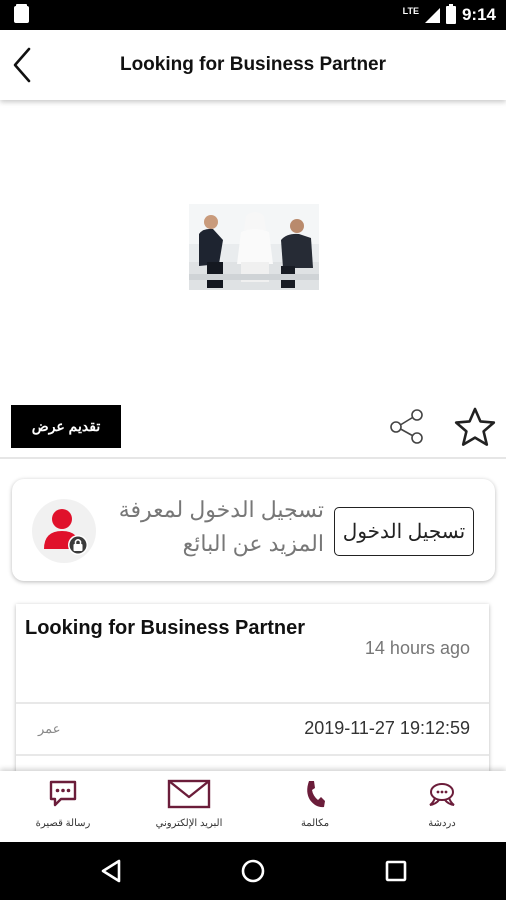 Image resolution: width=506 pixels, height=900 pixels. Describe the element at coordinates (253, 15) in the screenshot. I see `status-bar: LTE 9:14` at that location.